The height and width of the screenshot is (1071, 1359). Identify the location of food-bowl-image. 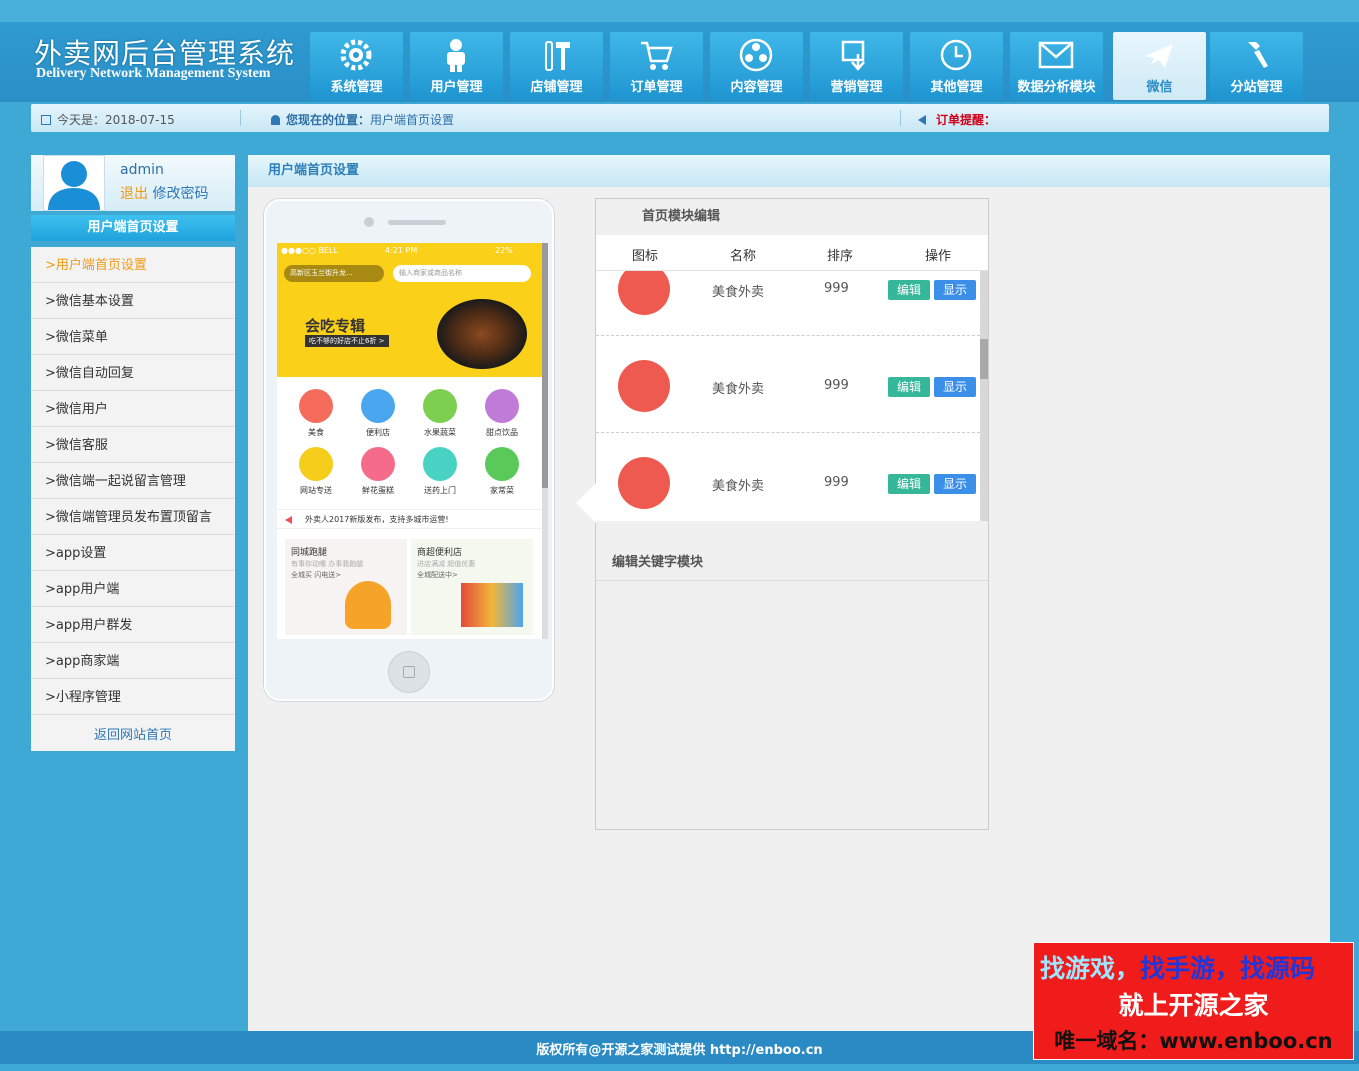
(482, 334).